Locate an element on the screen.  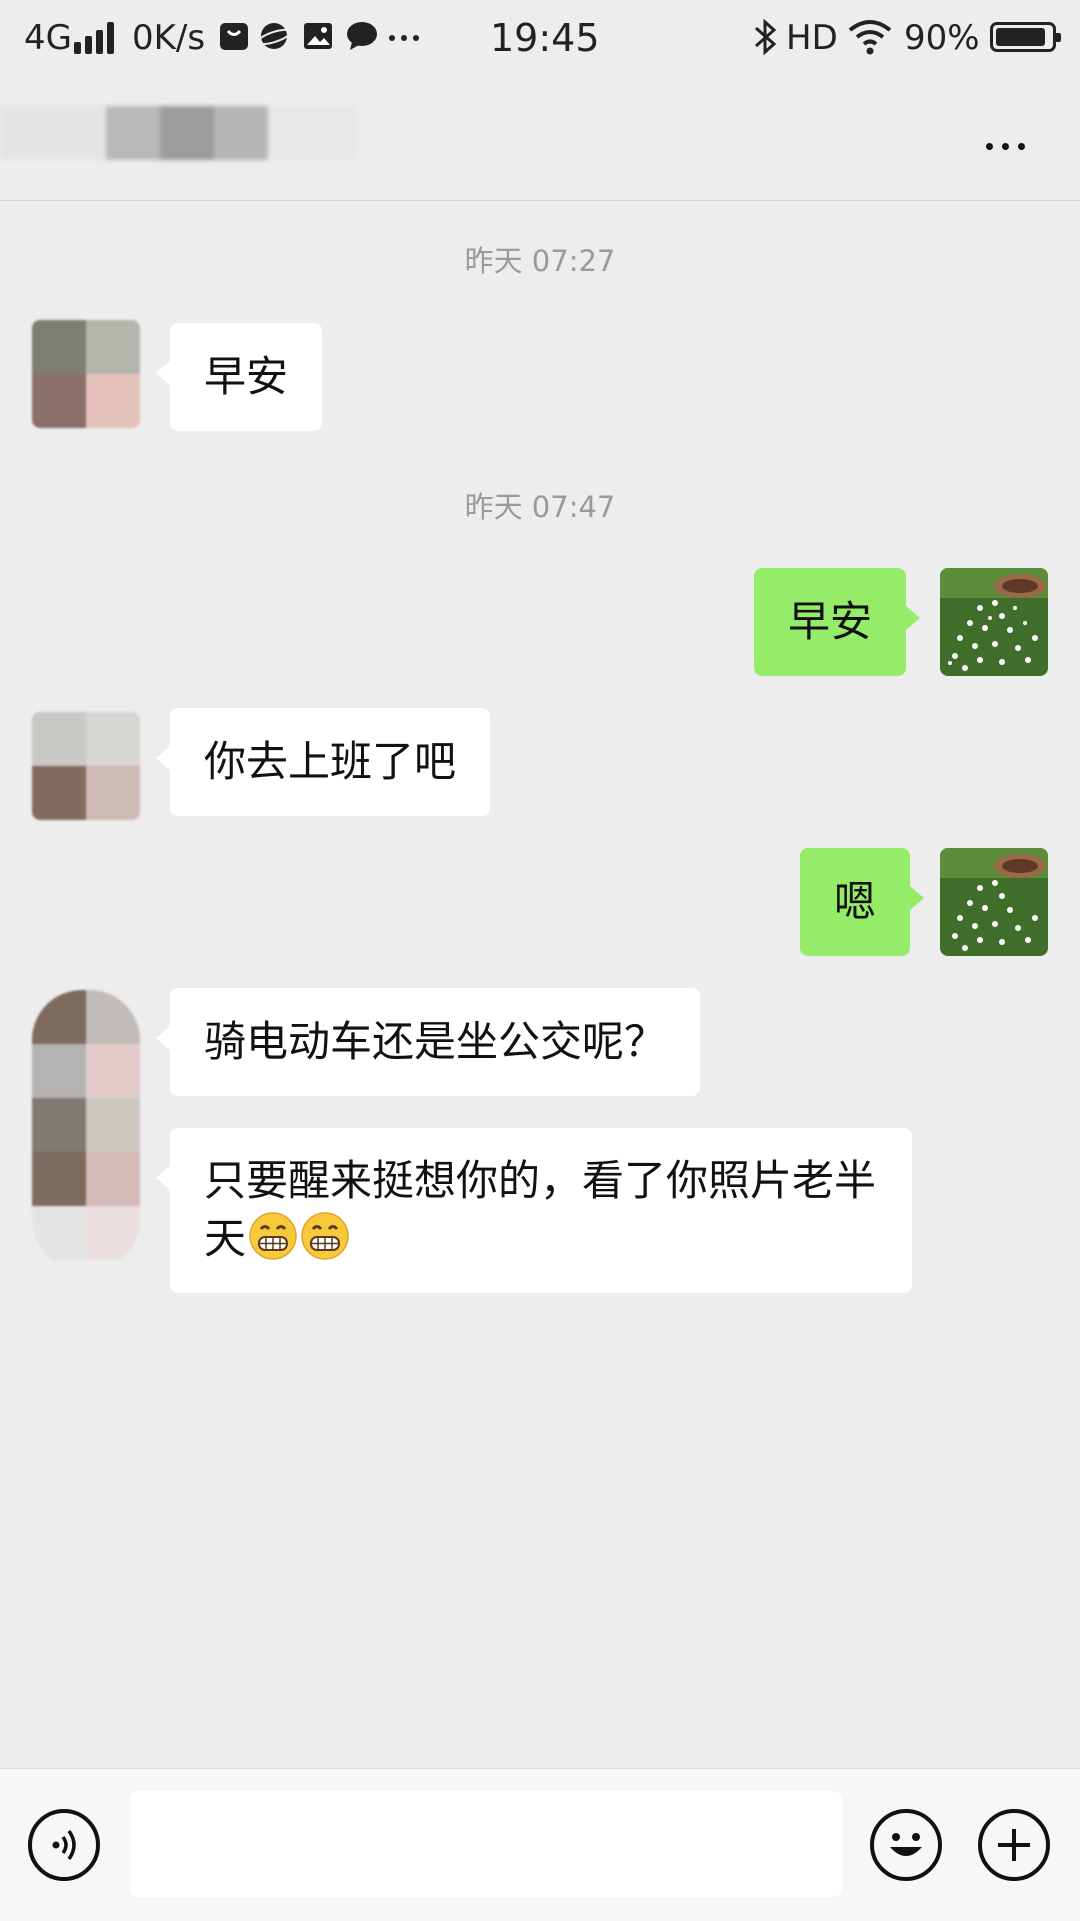
clock: 19:45 is located at coordinates (545, 38).